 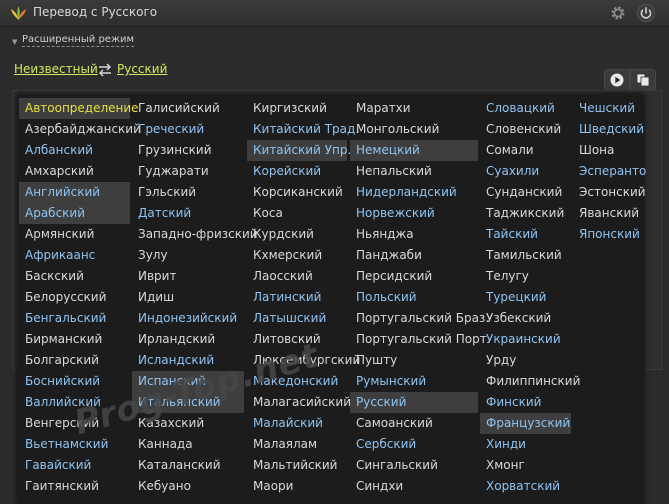 I want to click on language-option: Панджаби, so click(x=414, y=255).